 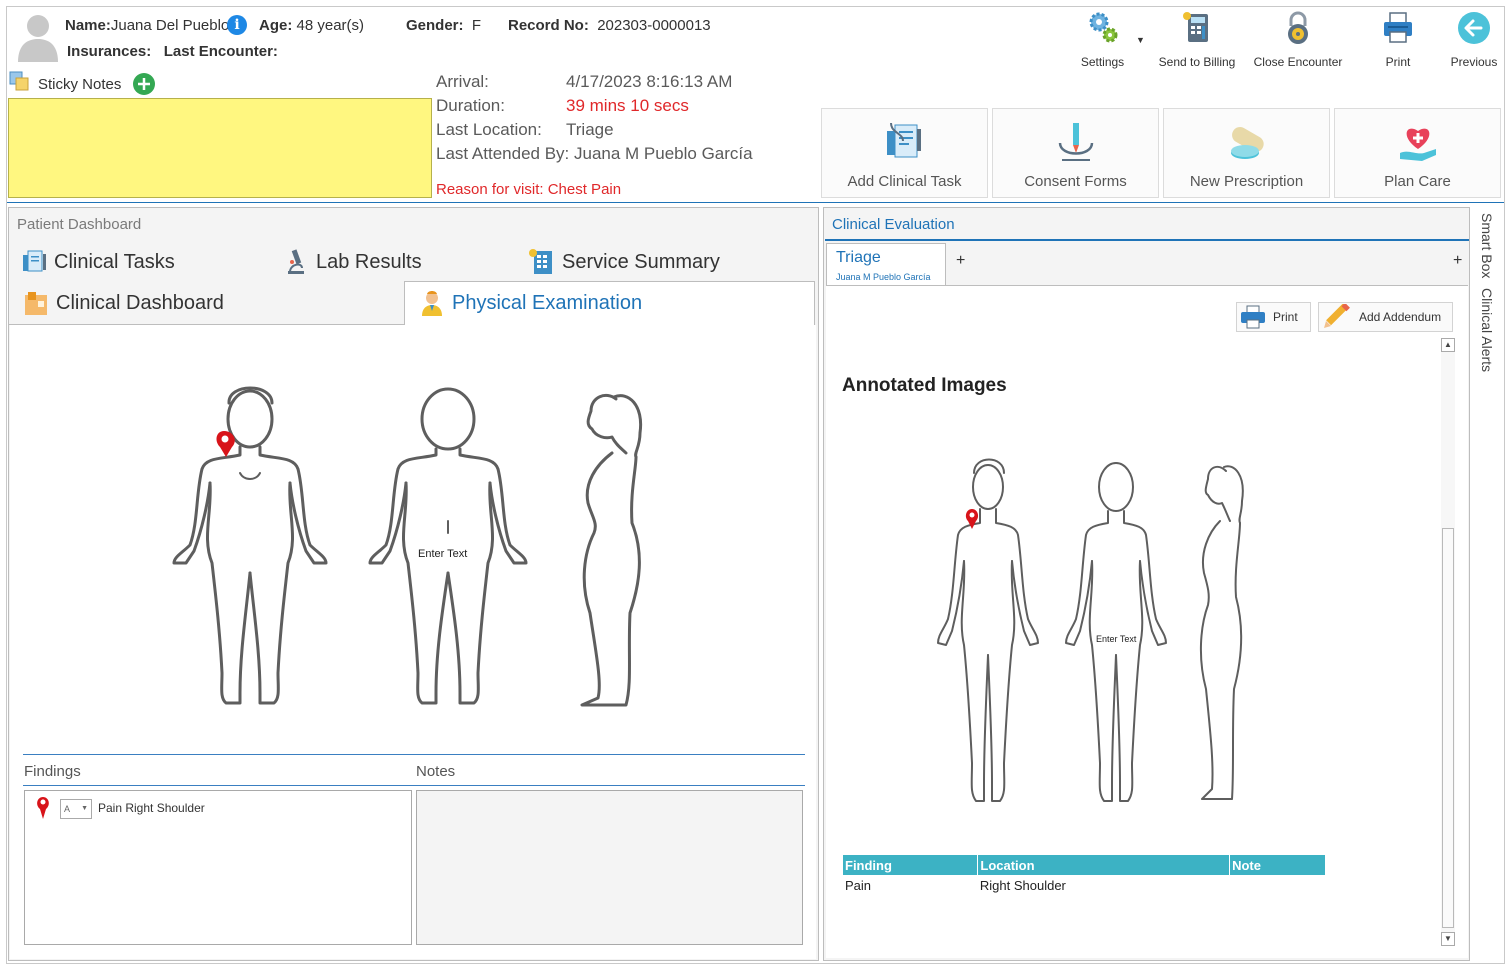 What do you see at coordinates (649, 81) in the screenshot?
I see `arrival-value: 4/17/2023 8:16:13 AM` at bounding box center [649, 81].